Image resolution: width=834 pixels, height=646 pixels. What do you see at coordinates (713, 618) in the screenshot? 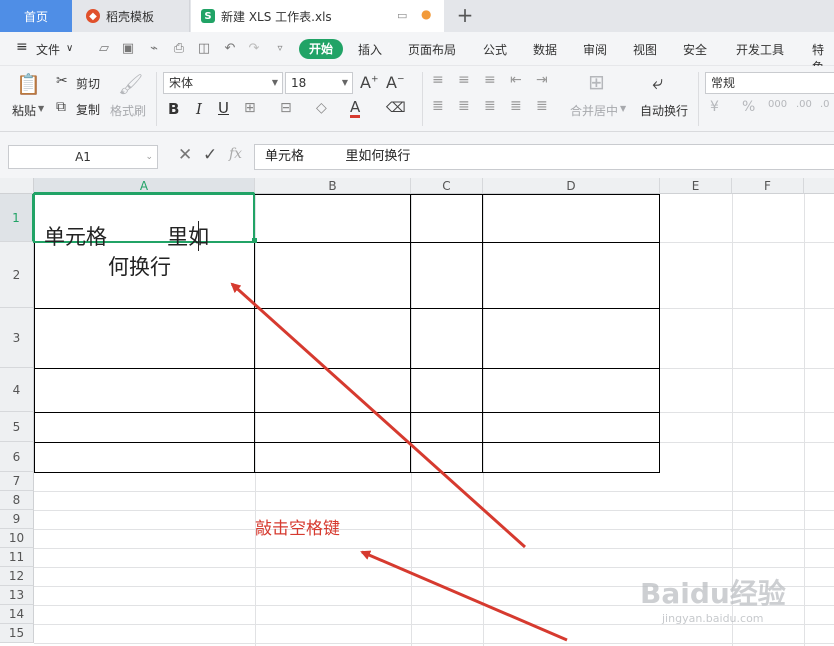
I see `watermark-url: jingyan.baidu.com` at bounding box center [713, 618].